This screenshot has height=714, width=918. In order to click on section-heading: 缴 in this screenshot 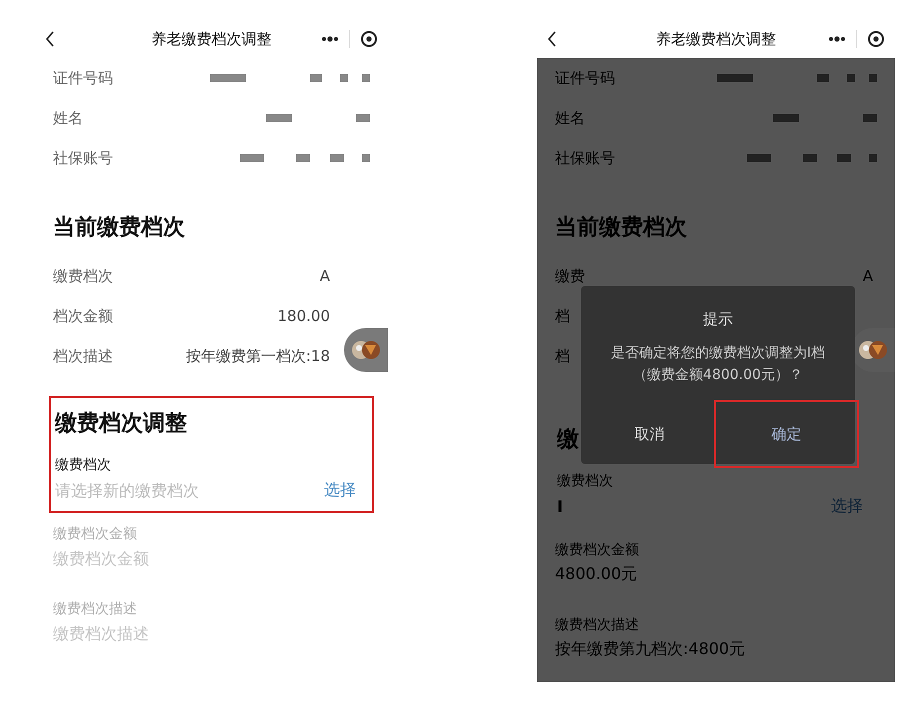, I will do `click(568, 440)`.